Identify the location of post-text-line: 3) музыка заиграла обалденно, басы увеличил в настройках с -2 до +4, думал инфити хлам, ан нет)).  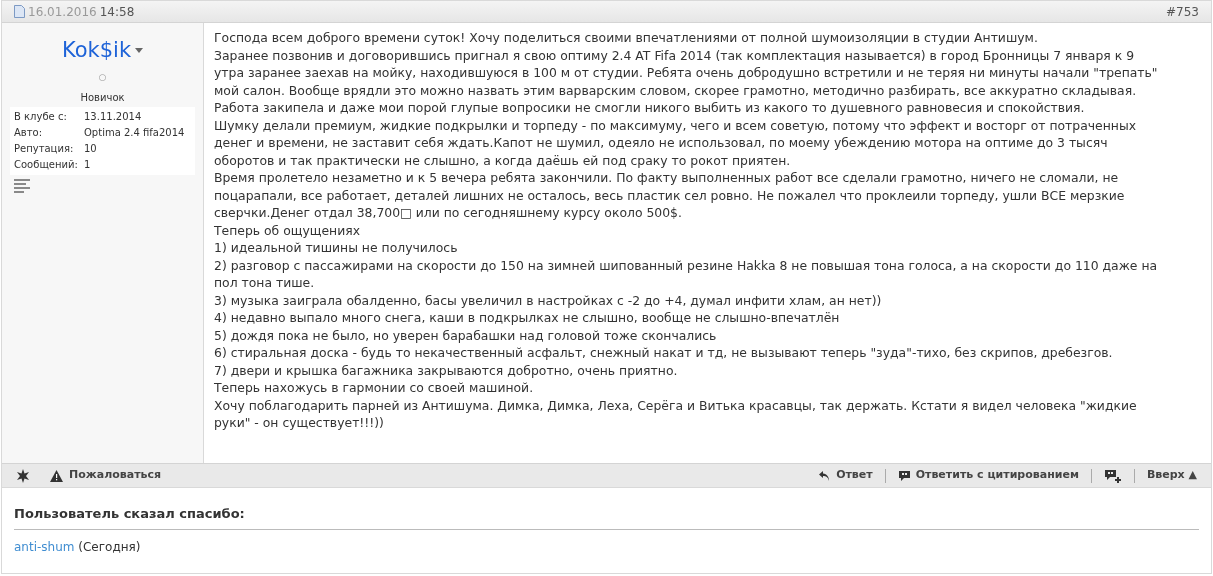
(548, 300).